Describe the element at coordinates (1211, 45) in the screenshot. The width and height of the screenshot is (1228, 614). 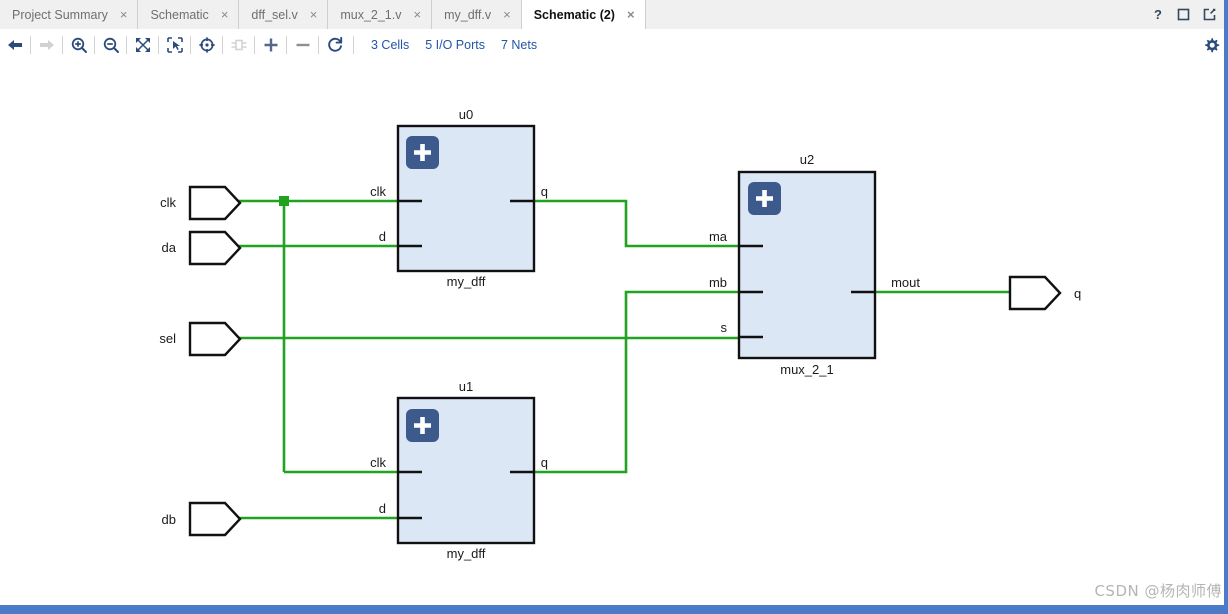
I see `settings-gear-icon` at that location.